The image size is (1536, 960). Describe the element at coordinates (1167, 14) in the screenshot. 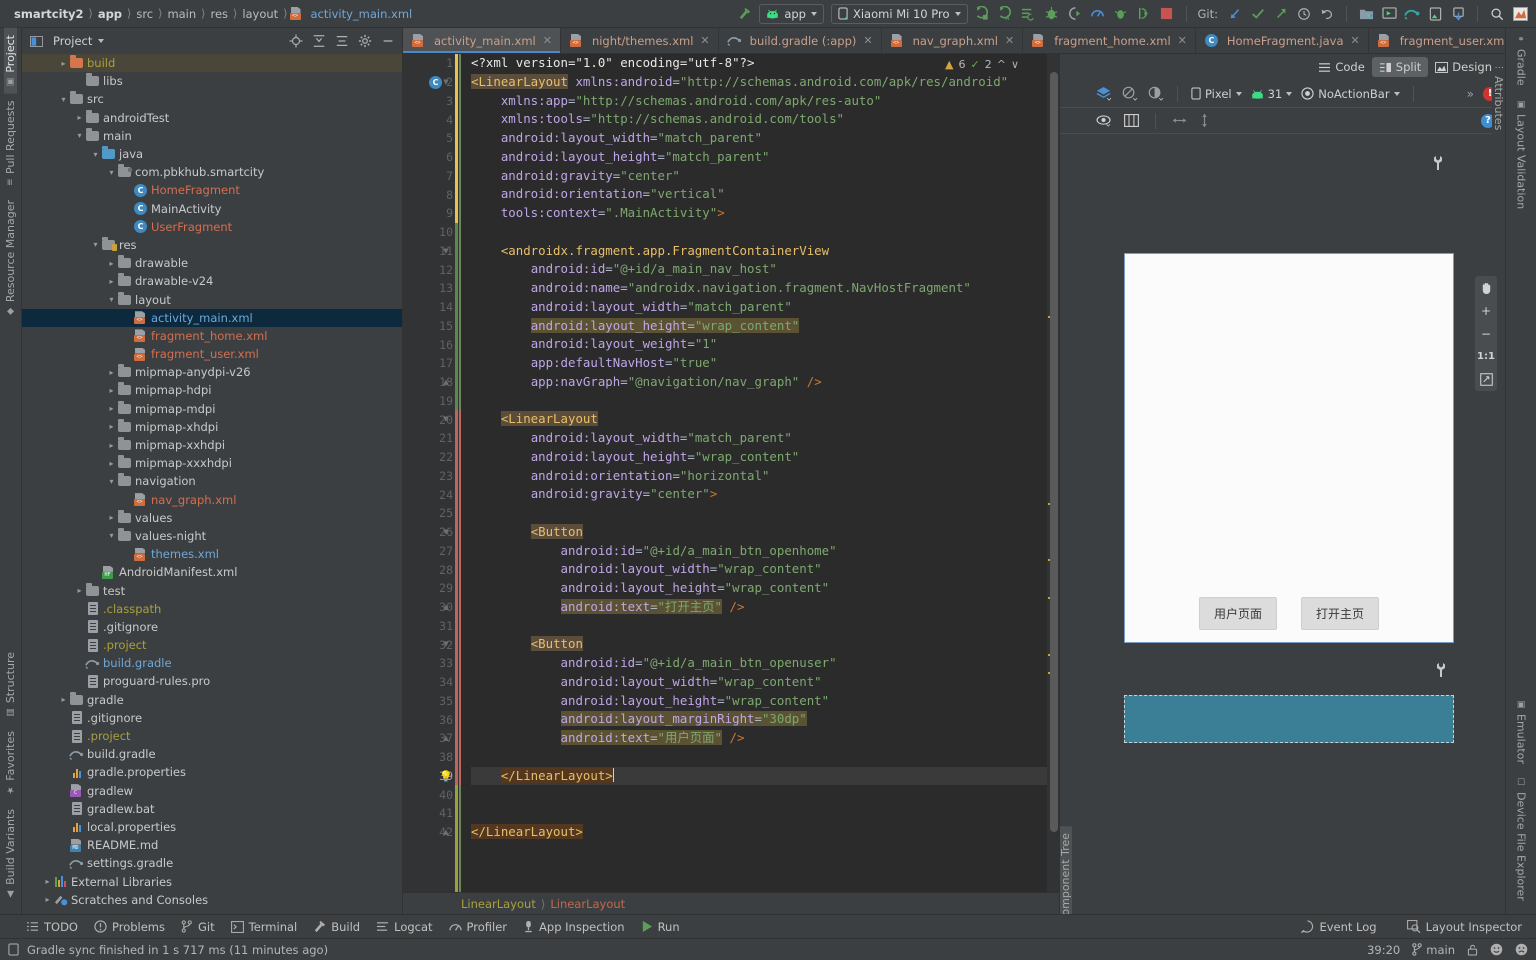

I see `stop-icon` at that location.